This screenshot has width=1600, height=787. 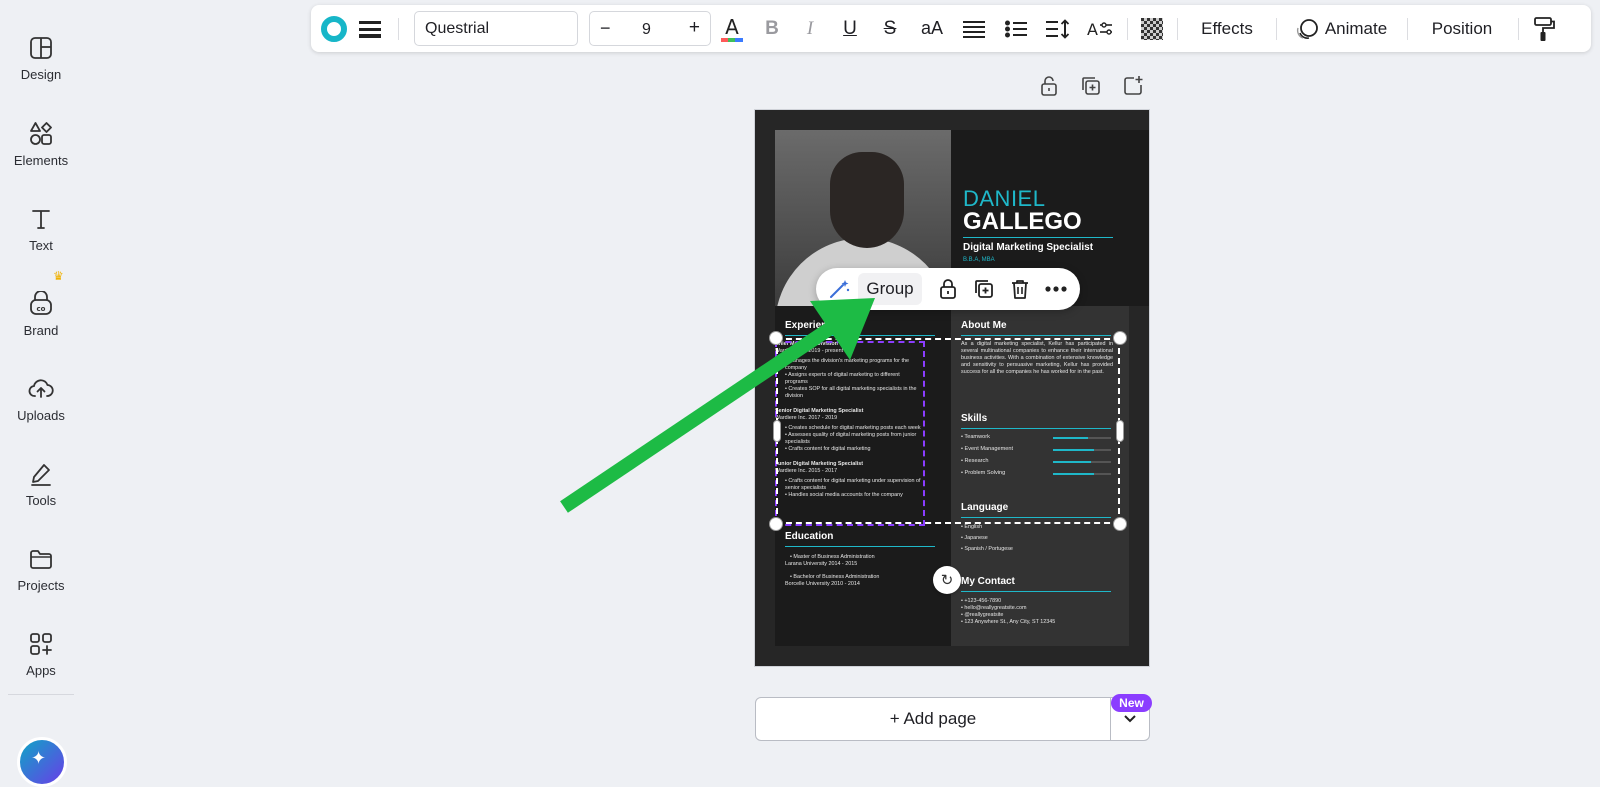 I want to click on font-size-stepper: − 9 +, so click(x=650, y=28).